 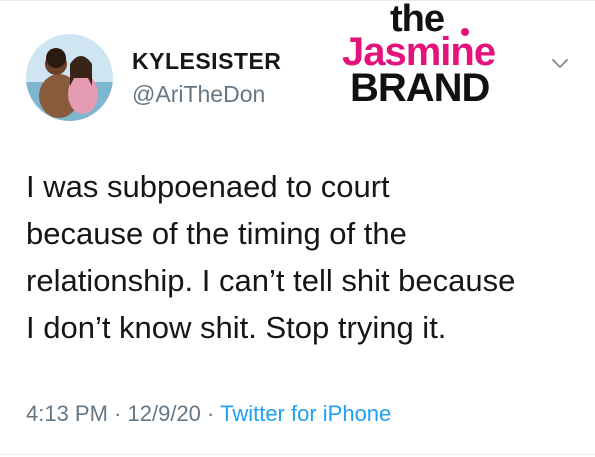 What do you see at coordinates (271, 280) in the screenshot?
I see `tweet-text-line: relationship. I can’t tell shit because` at bounding box center [271, 280].